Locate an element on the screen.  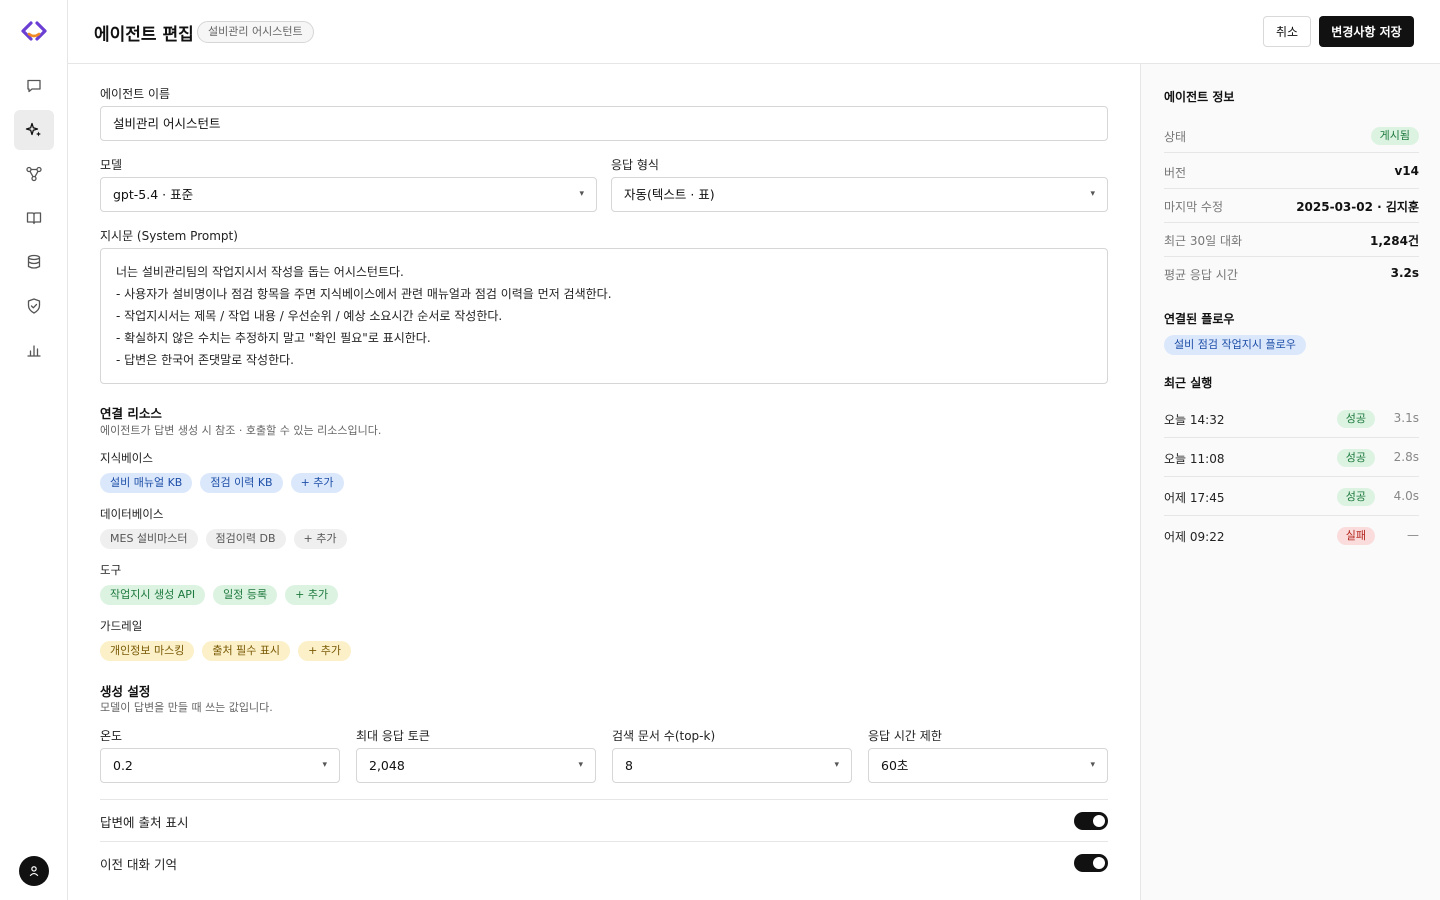
user-avatar is located at coordinates (34, 871).